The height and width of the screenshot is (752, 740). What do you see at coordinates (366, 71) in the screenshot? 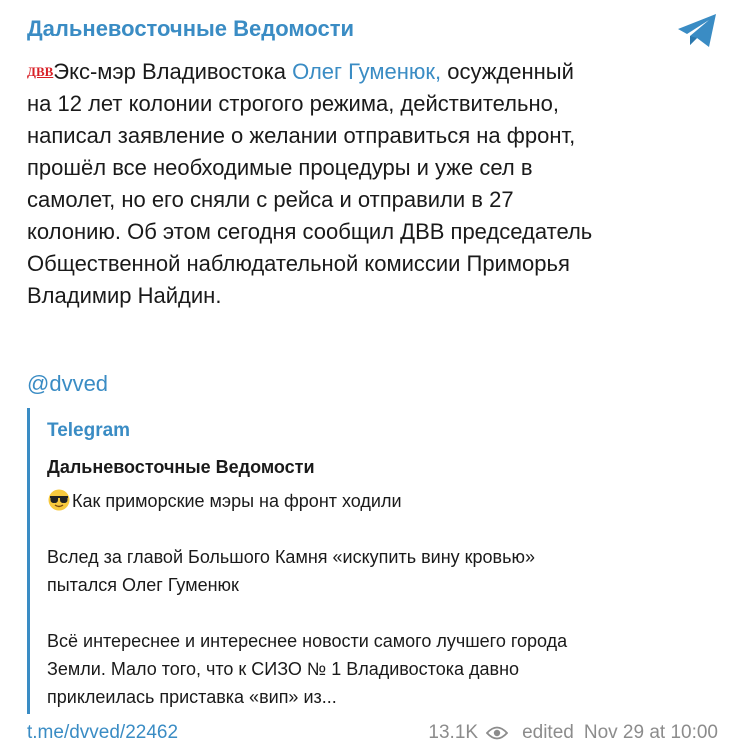
I see `mention-link: Олег Гуменюк,` at bounding box center [366, 71].